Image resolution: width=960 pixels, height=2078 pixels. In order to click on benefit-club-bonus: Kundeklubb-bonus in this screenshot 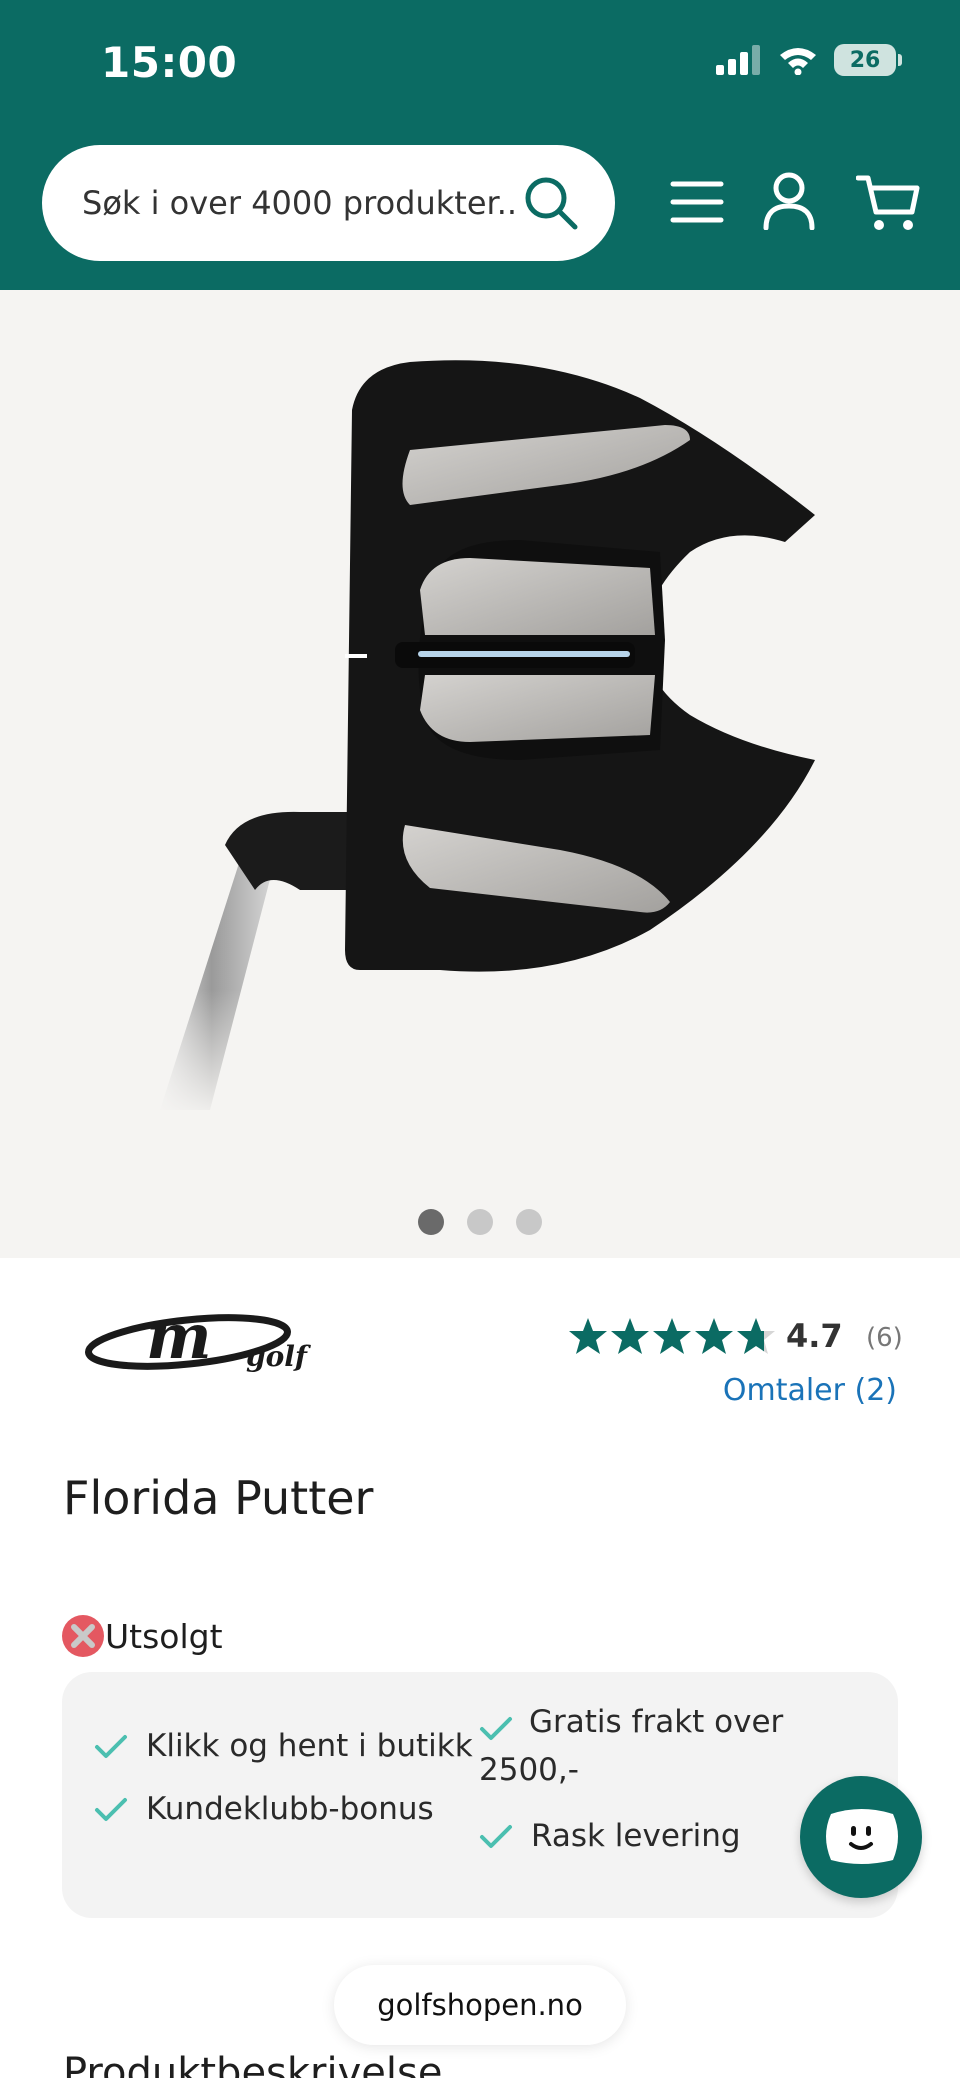, I will do `click(264, 1809)`.